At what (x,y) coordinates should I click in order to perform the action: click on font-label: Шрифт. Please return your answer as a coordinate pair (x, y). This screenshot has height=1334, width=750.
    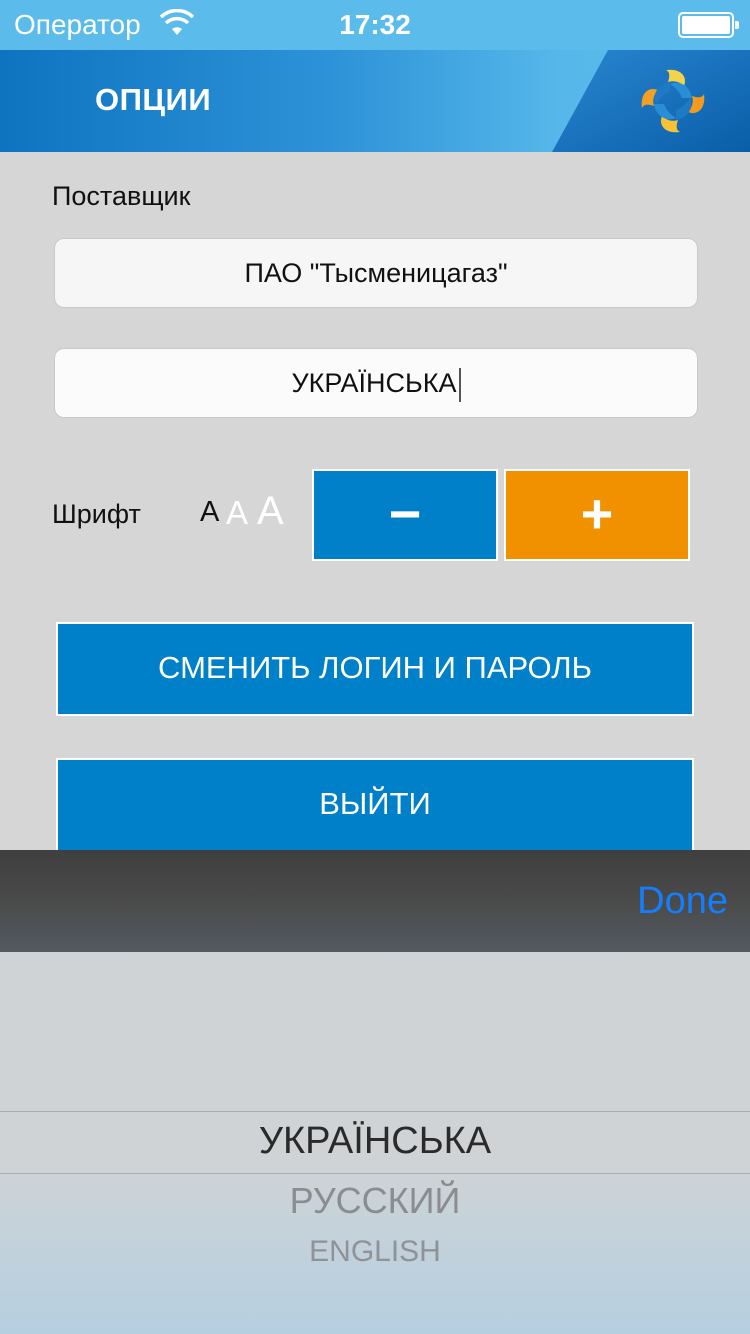
    Looking at the image, I should click on (96, 514).